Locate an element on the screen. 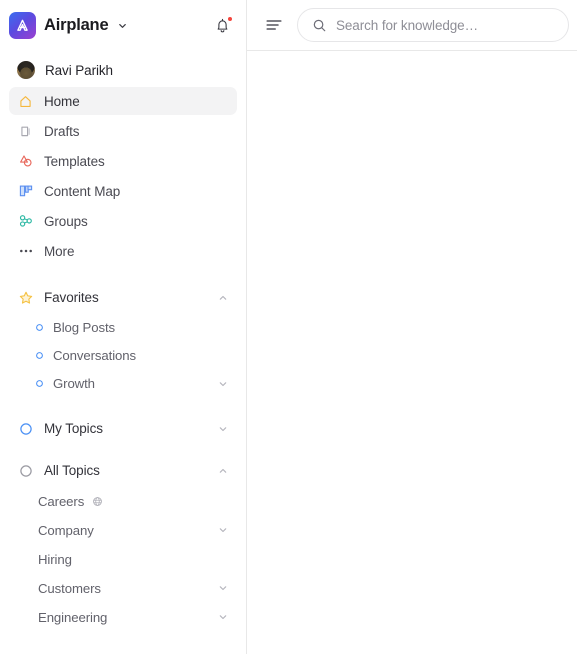 The width and height of the screenshot is (577, 654). workspace-logo is located at coordinates (22, 25).